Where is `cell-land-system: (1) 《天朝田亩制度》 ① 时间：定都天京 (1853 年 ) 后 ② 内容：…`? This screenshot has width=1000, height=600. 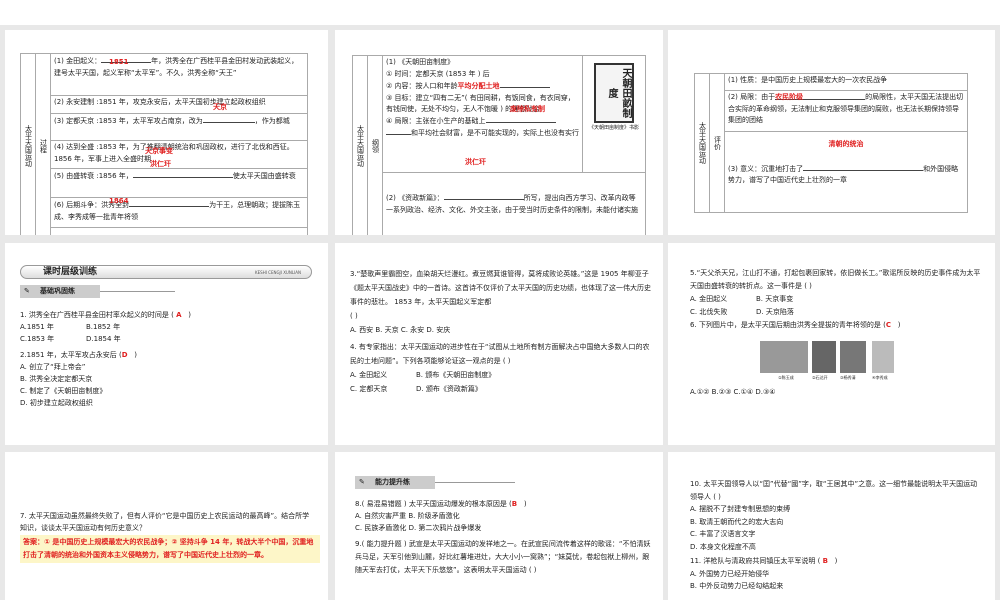
cell-land-system: (1) 《天朝田亩制度》 ① 时间：定都天京 (1853 年 ) 后 ② 内容：… is located at coordinates (482, 114).